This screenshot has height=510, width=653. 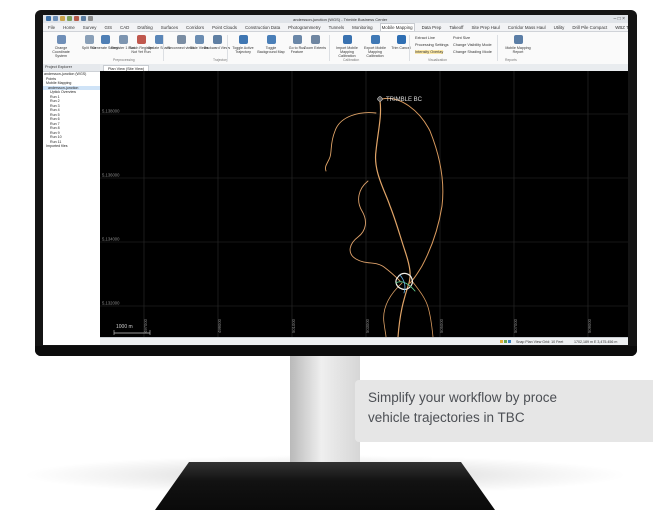 What do you see at coordinates (195, 27) in the screenshot?
I see `tab-corridors: Corridors` at bounding box center [195, 27].